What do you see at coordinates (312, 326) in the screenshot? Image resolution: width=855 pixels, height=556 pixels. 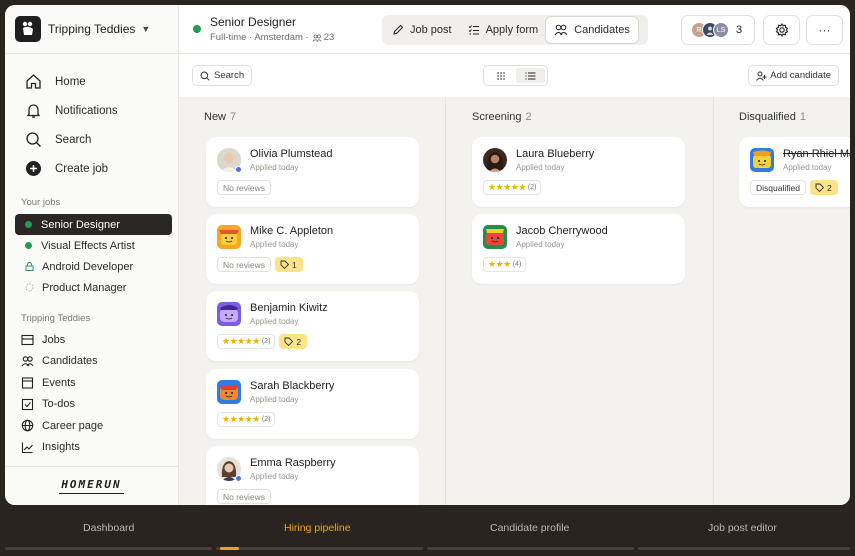 I see `candidate-card: Benjamin Kiwitz Applied today ★★★★★ (2) 2` at bounding box center [312, 326].